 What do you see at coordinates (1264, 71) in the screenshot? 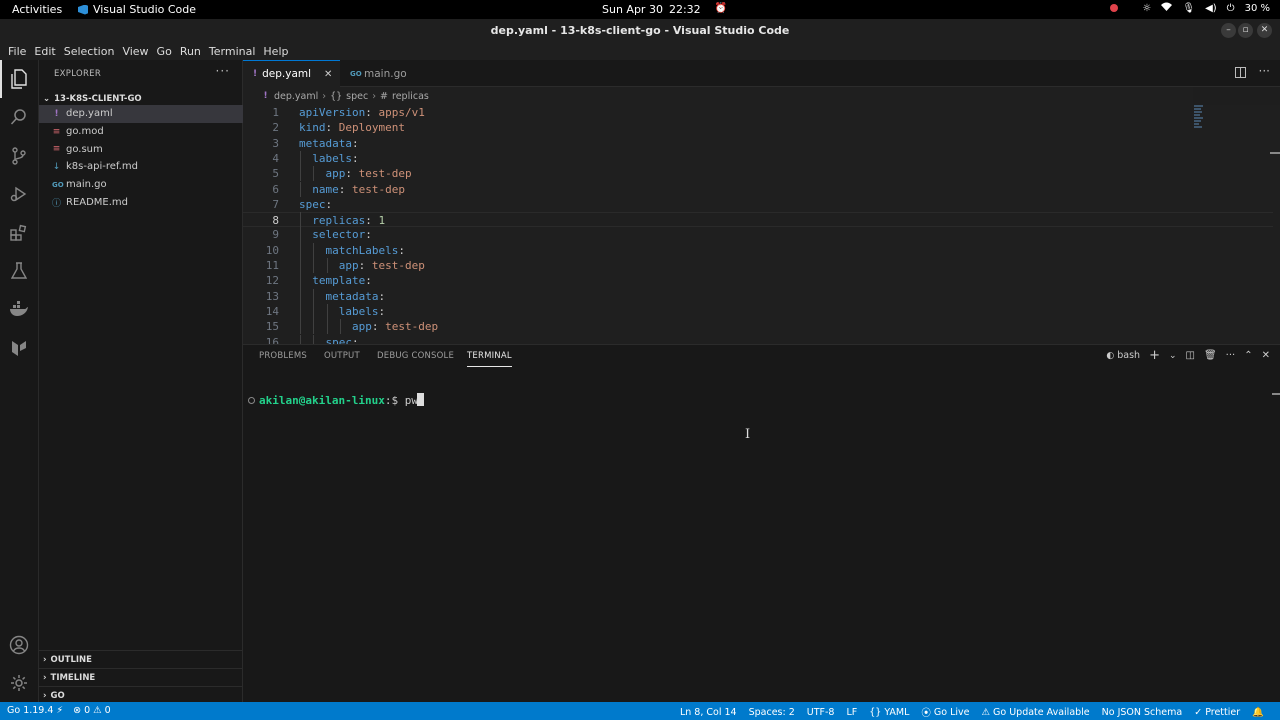
I see `editor-more-actions-icon: ···` at bounding box center [1264, 71].